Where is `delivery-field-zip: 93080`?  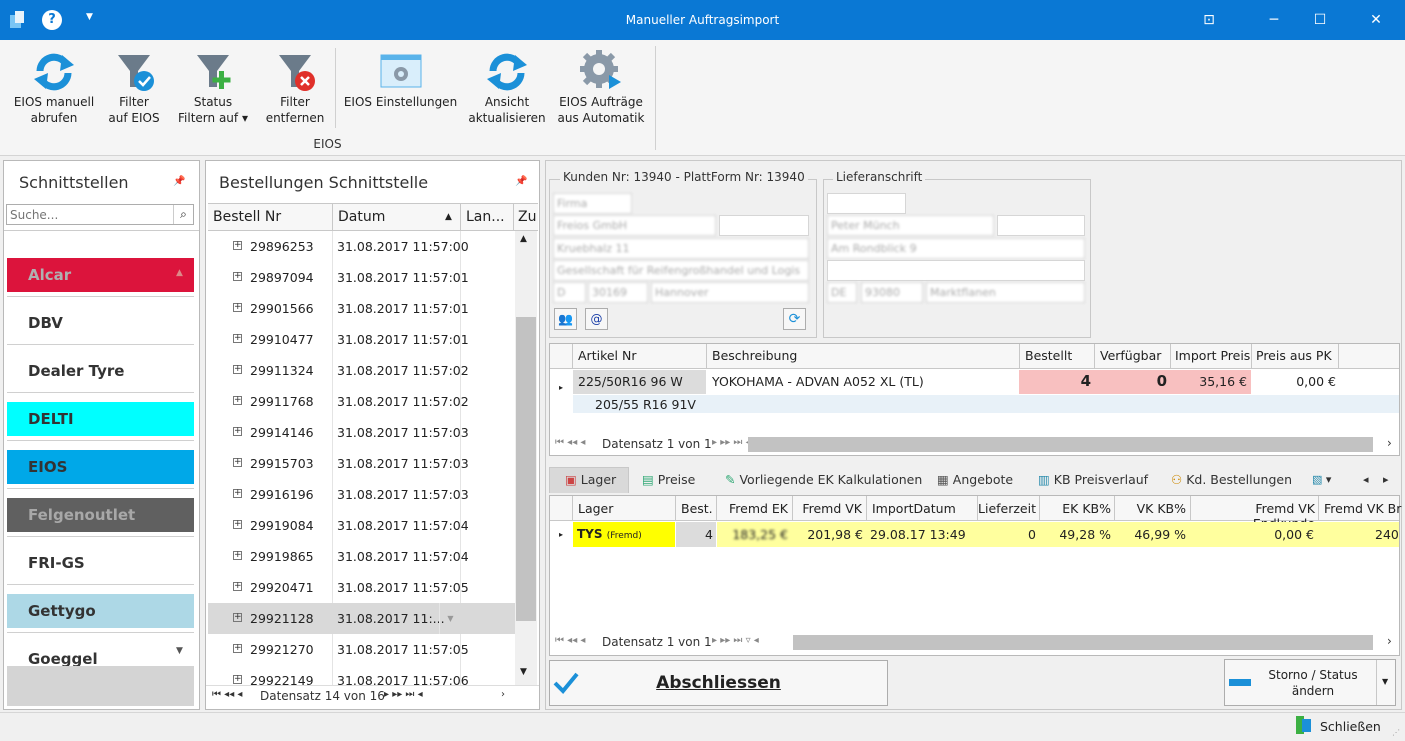
delivery-field-zip: 93080 is located at coordinates (892, 292).